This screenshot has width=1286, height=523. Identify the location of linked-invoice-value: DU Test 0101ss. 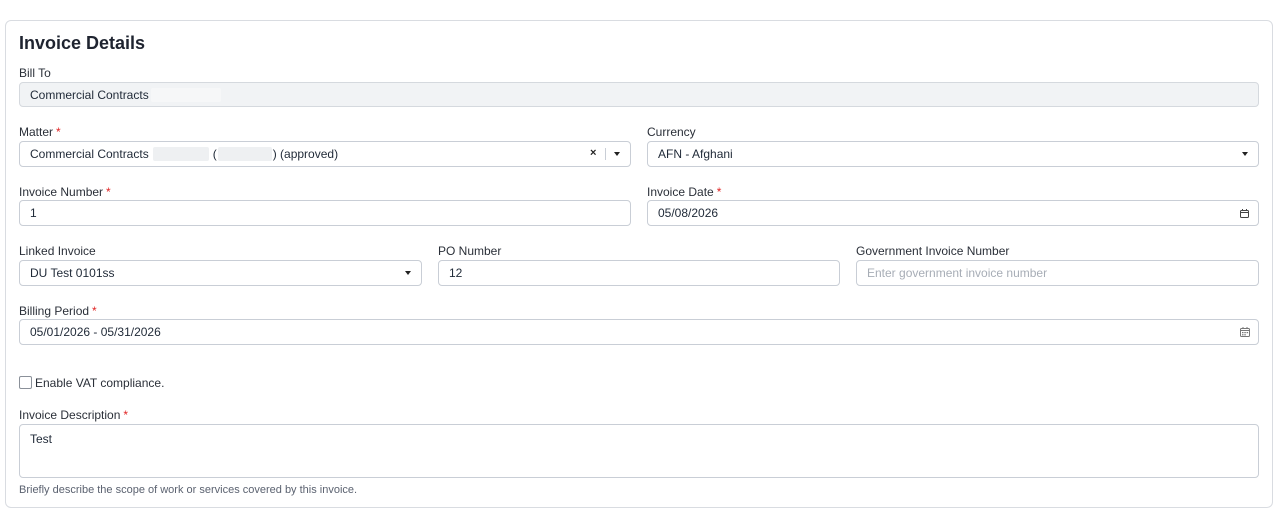
(72, 273).